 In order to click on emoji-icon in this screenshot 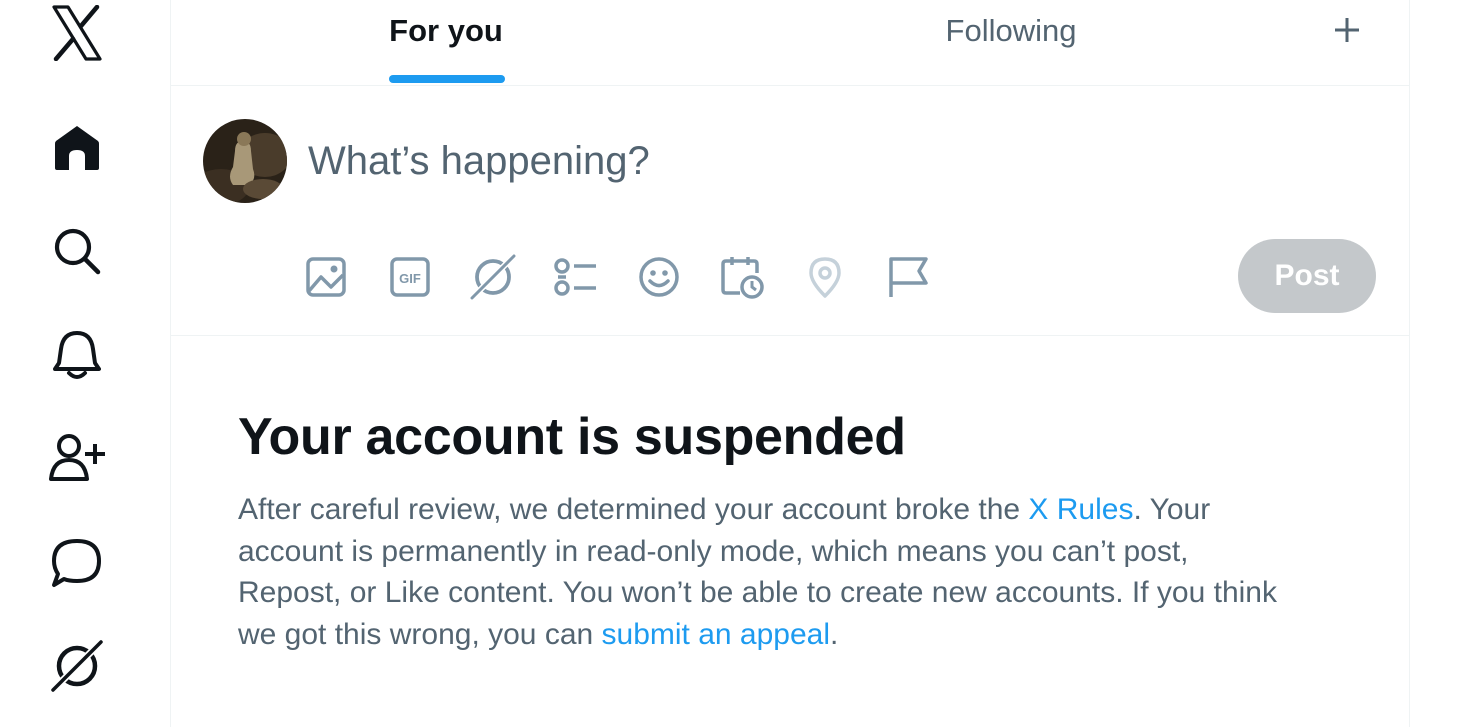, I will do `click(659, 277)`.